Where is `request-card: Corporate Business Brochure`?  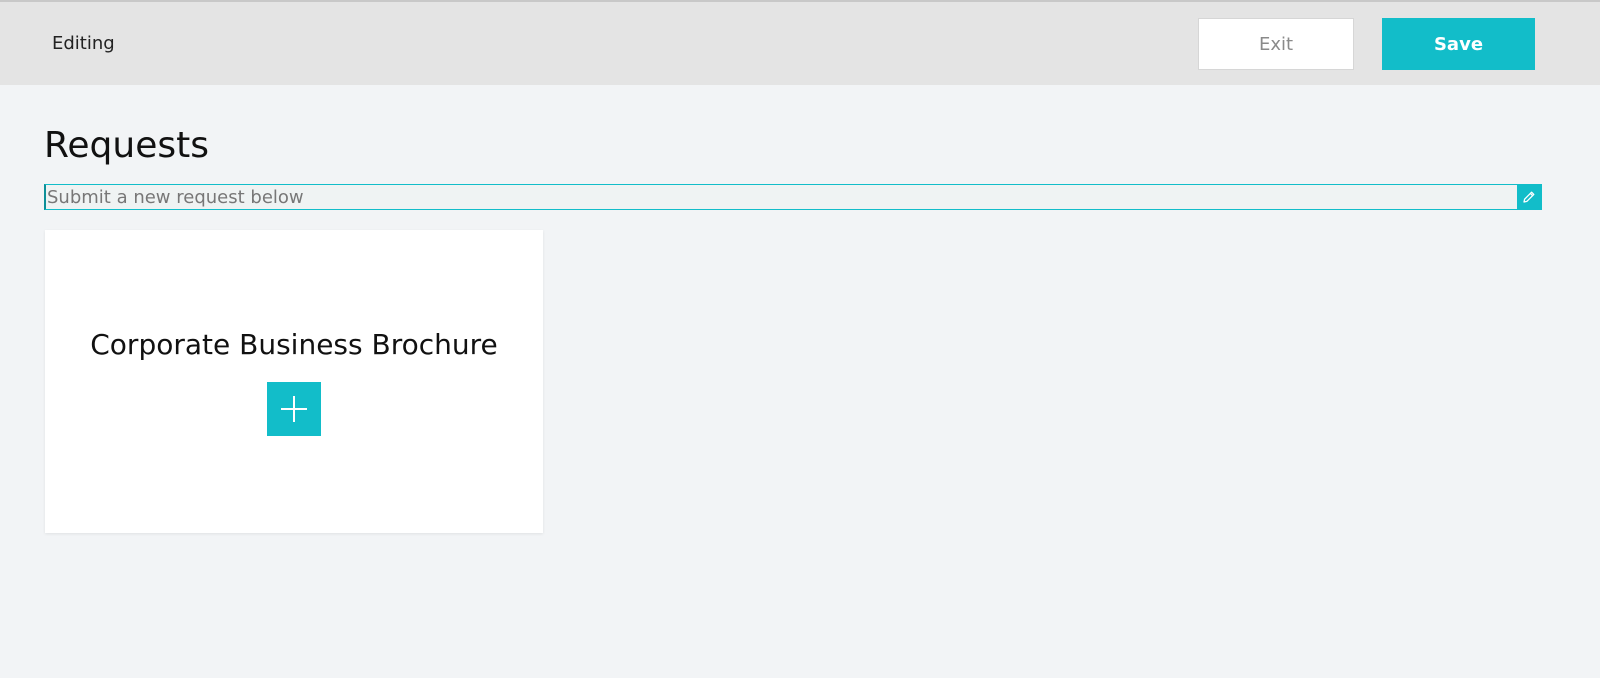 request-card: Corporate Business Brochure is located at coordinates (294, 381).